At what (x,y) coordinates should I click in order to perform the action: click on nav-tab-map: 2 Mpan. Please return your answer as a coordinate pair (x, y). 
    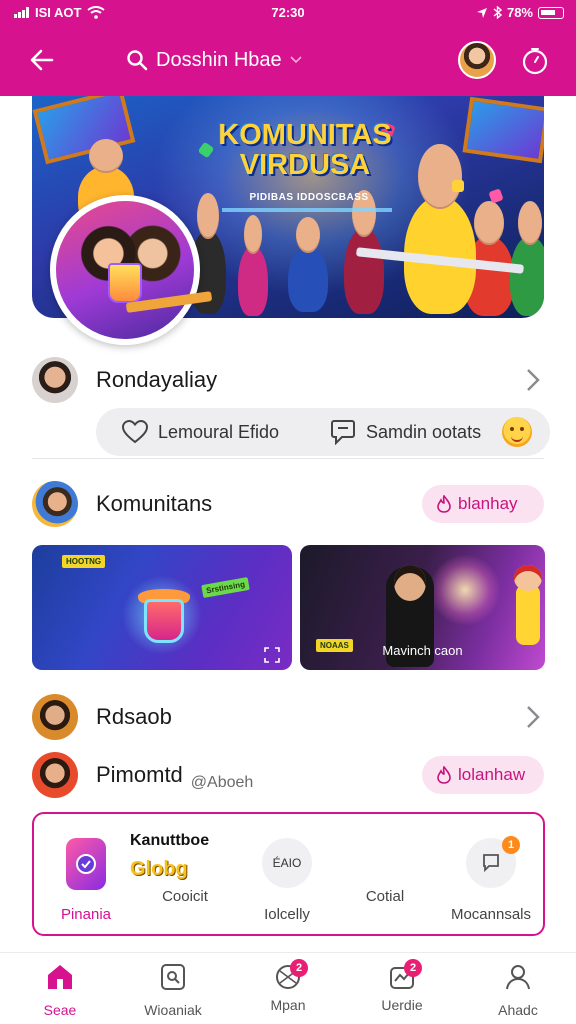
    Looking at the image, I should click on (288, 986).